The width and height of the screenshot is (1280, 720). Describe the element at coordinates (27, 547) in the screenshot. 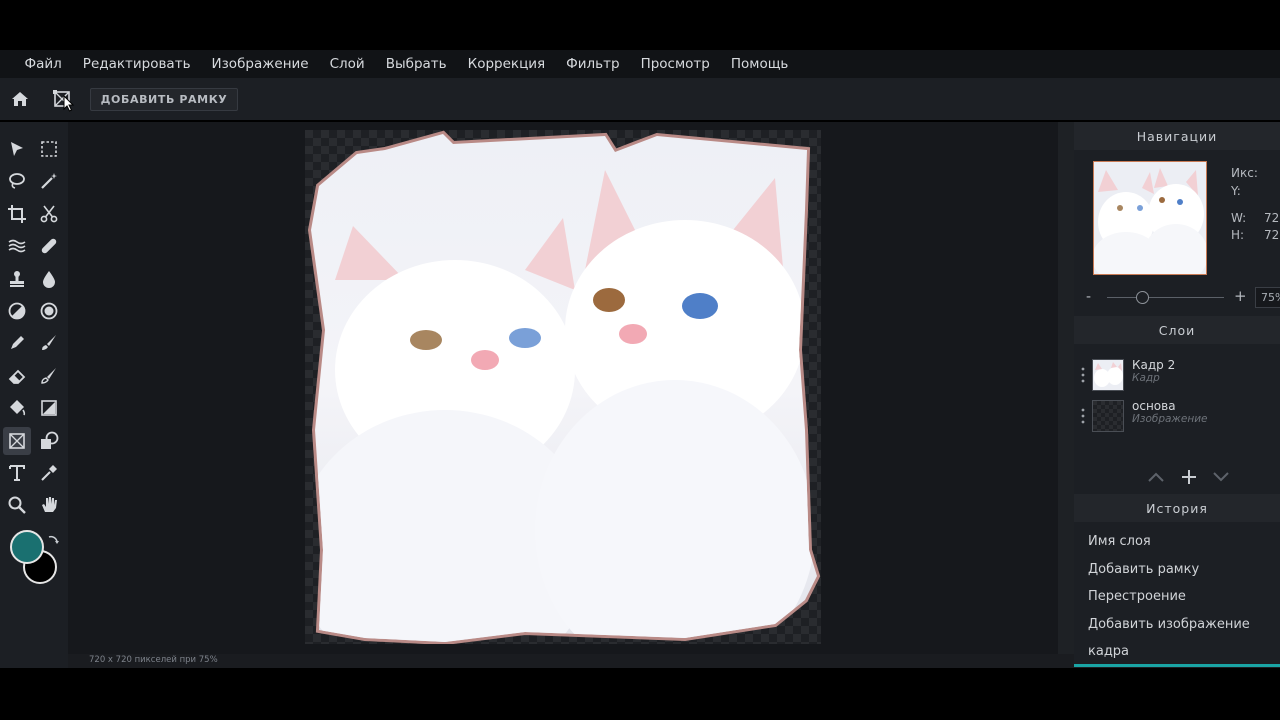

I see `foreground-color-swatch` at that location.